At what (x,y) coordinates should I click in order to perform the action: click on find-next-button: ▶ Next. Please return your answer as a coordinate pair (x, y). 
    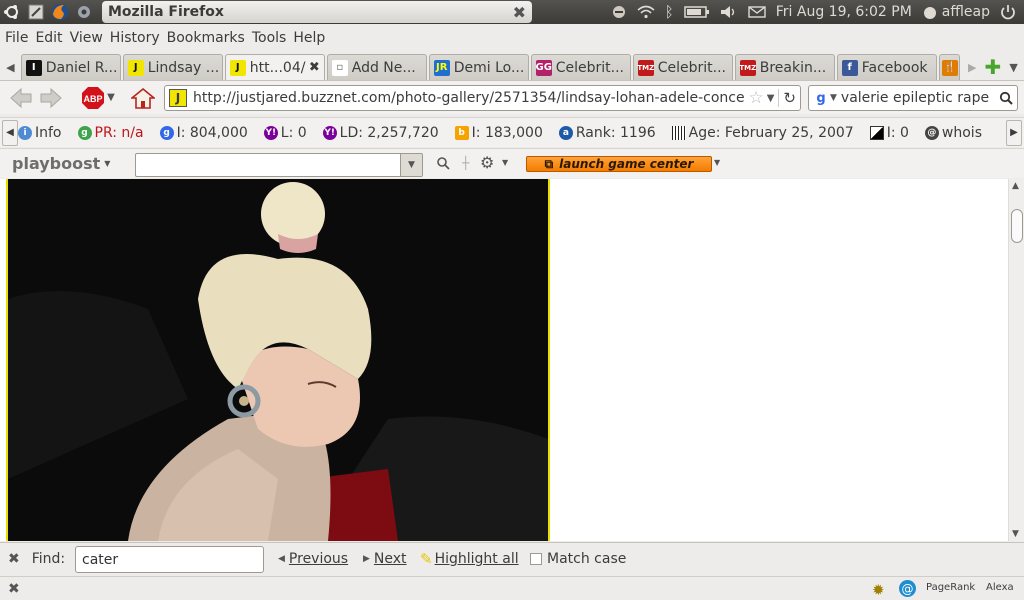
    Looking at the image, I should click on (385, 559).